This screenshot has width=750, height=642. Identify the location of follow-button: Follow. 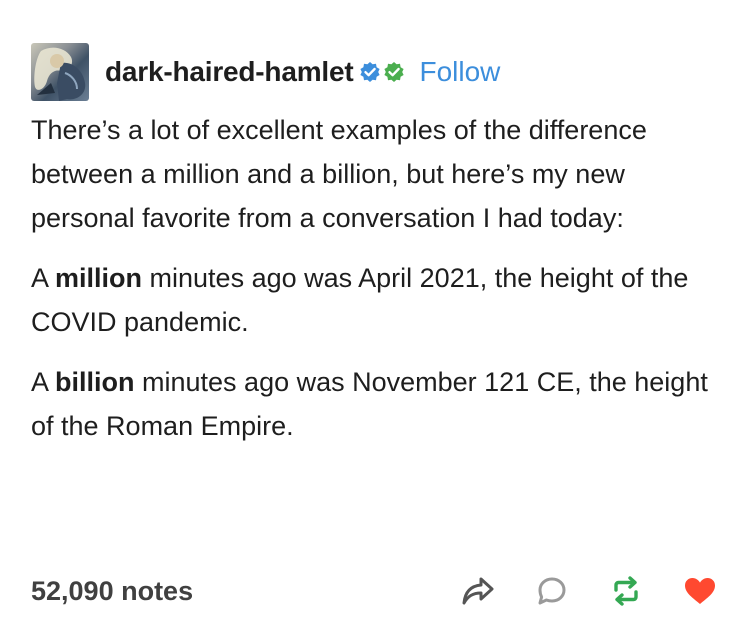
(459, 72).